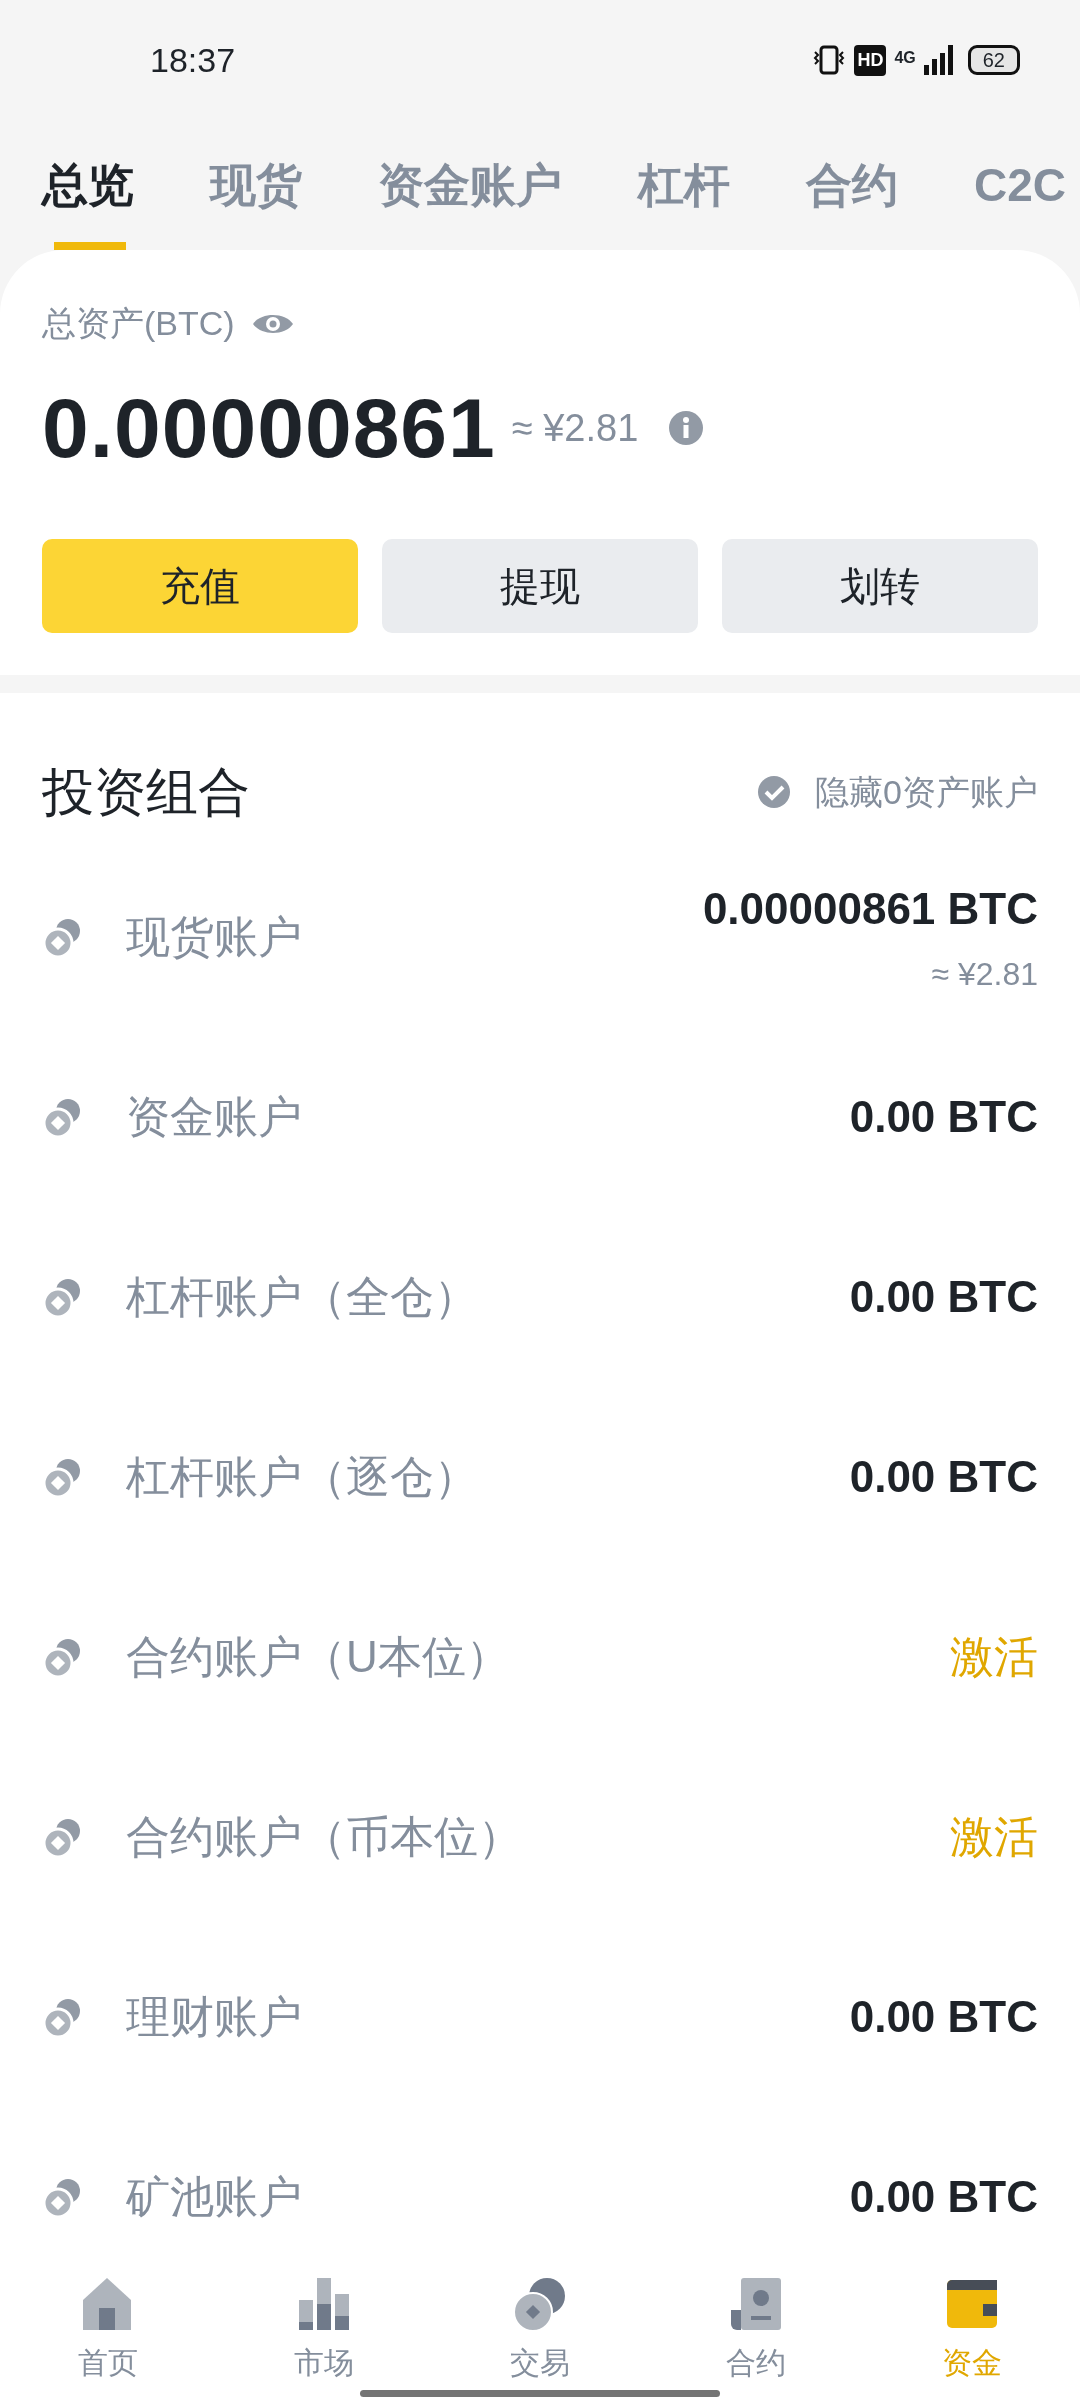 The height and width of the screenshot is (2400, 1080). What do you see at coordinates (880, 586) in the screenshot?
I see `action-button: 划转` at bounding box center [880, 586].